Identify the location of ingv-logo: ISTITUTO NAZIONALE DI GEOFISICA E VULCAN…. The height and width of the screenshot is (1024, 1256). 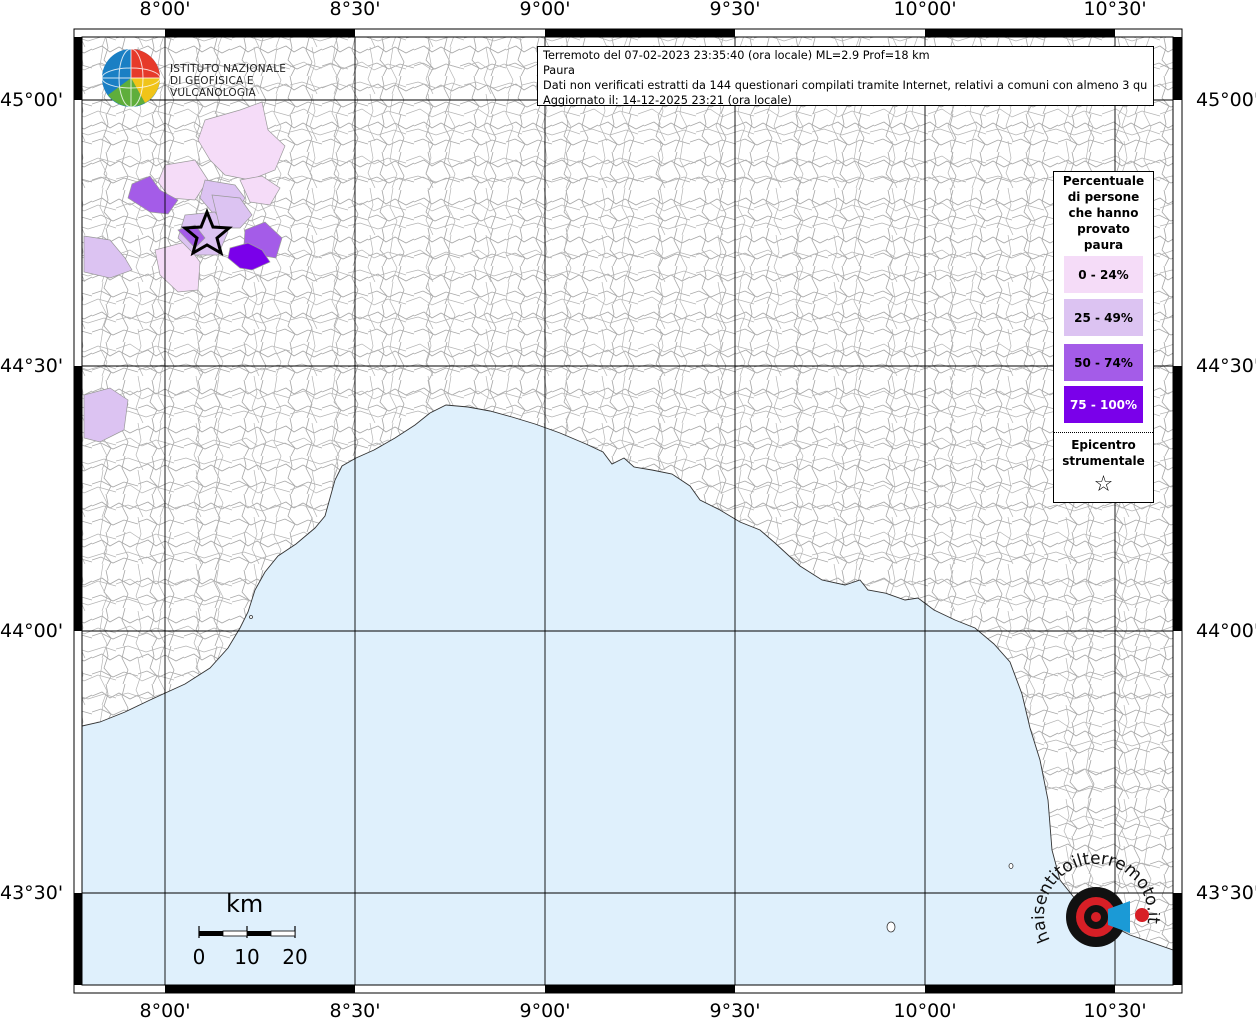
(220, 78).